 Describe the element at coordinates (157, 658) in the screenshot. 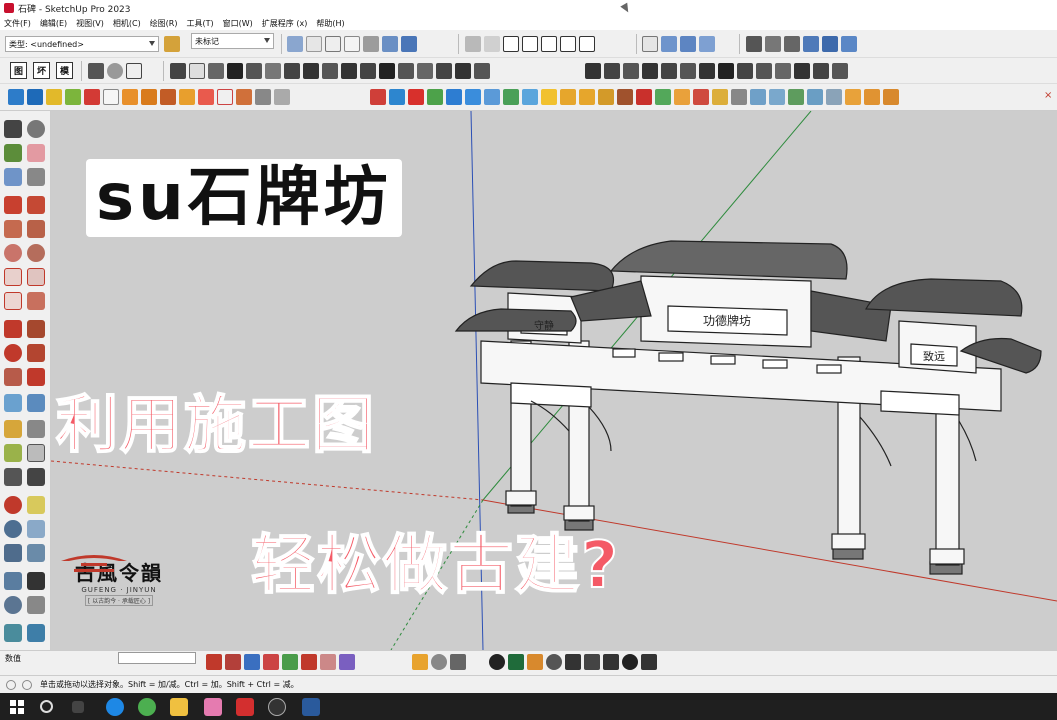

I see `measurements-input` at that location.